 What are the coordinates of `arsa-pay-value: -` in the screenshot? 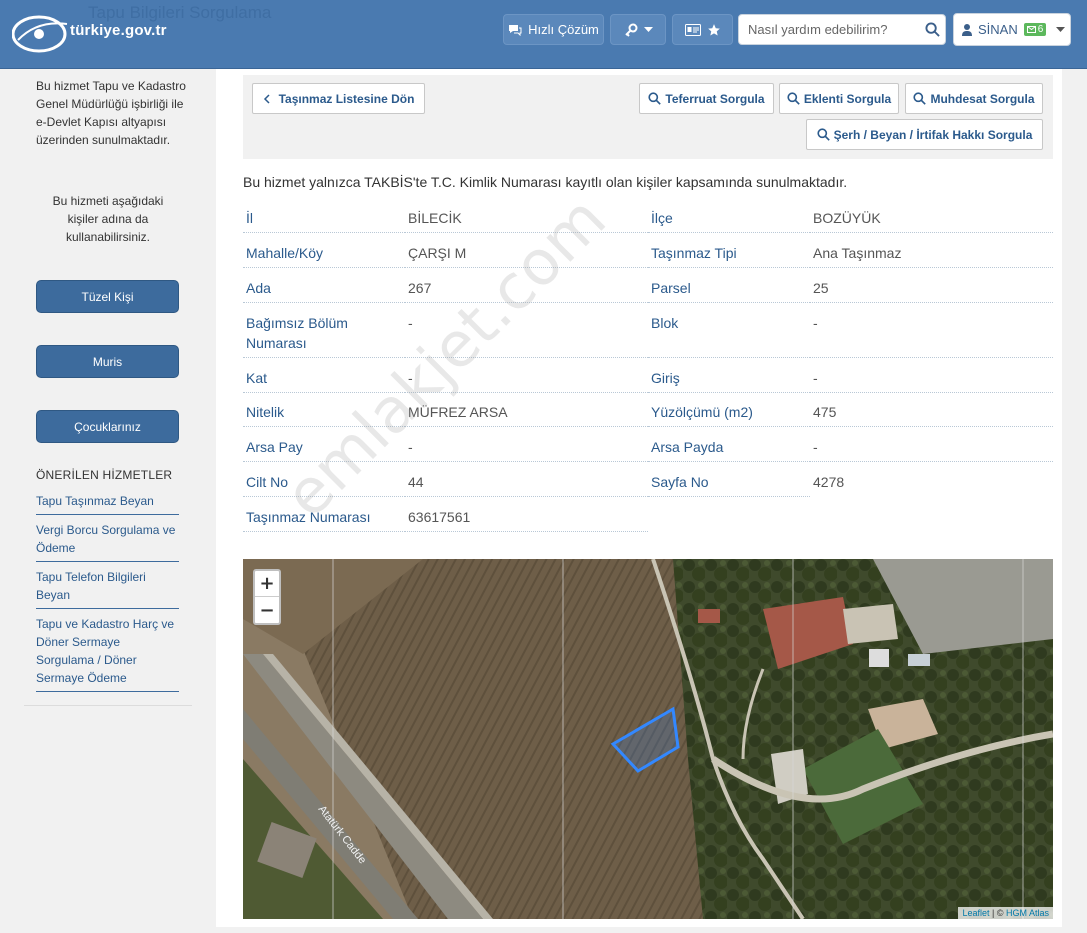 It's located at (410, 447).